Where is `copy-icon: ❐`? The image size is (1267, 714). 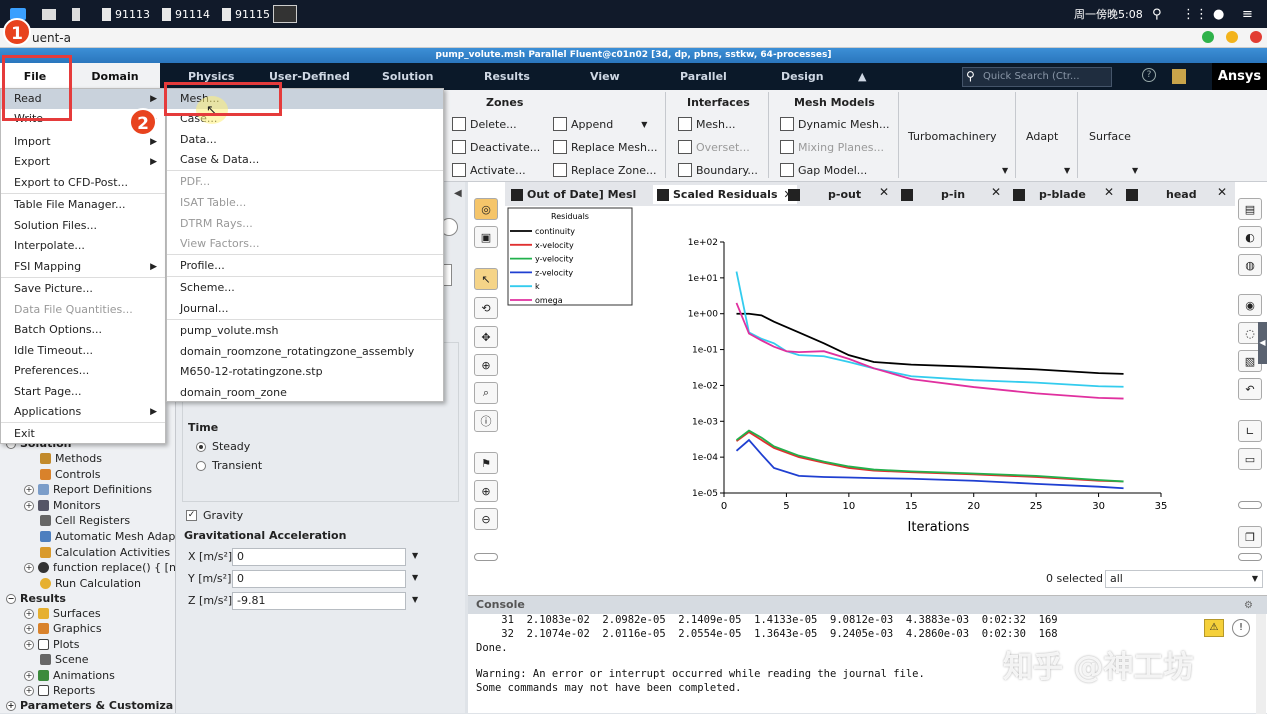 copy-icon: ❐ is located at coordinates (1250, 537).